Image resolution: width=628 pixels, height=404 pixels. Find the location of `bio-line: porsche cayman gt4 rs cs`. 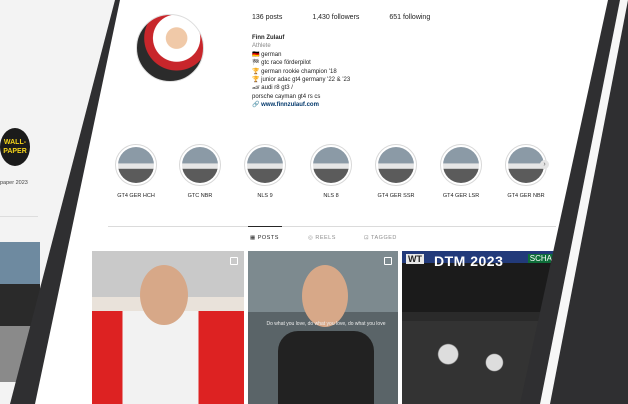

bio-line: porsche cayman gt4 rs cs is located at coordinates (286, 96).